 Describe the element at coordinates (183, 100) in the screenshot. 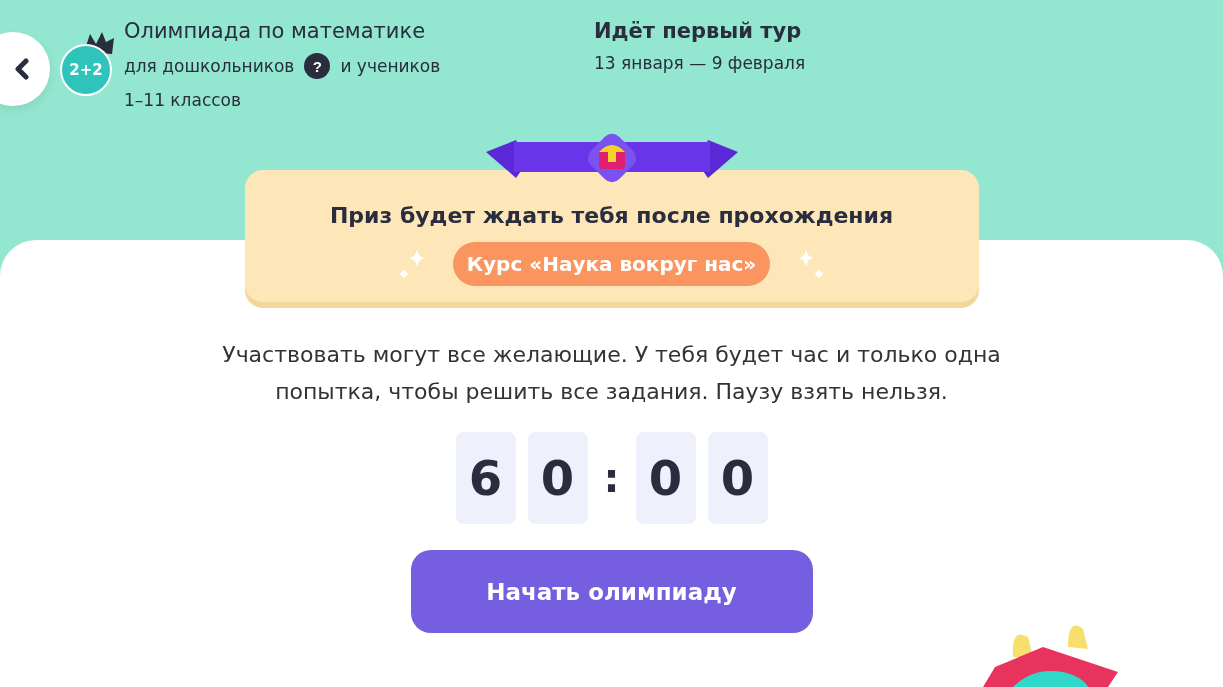

I see `grades-text: 1–11 классов` at that location.